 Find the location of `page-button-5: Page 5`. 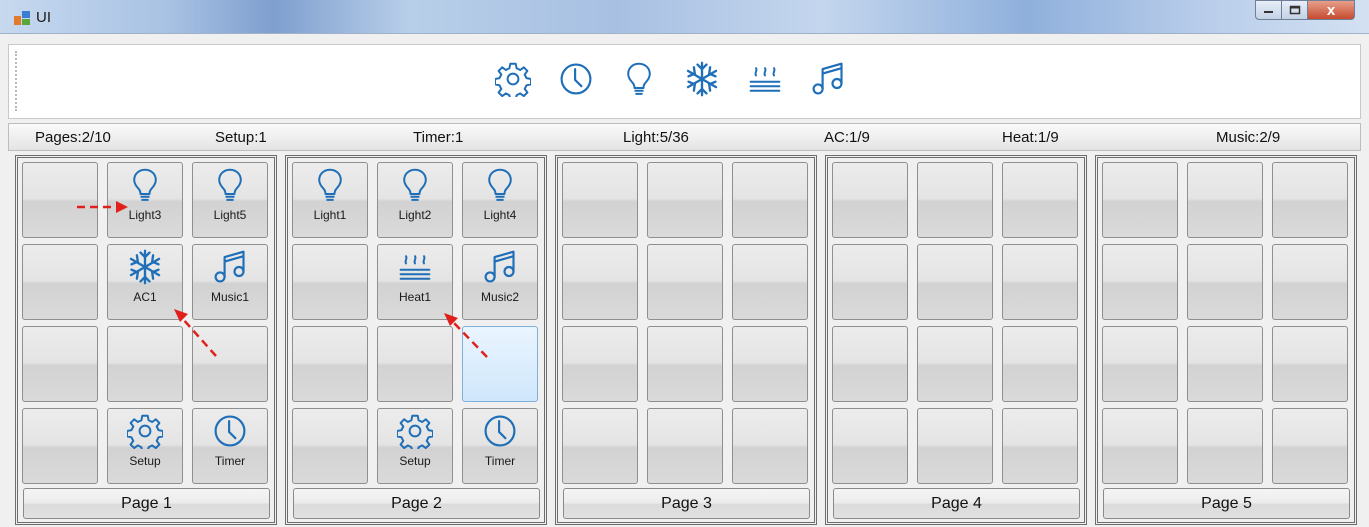

page-button-5: Page 5 is located at coordinates (1226, 503).